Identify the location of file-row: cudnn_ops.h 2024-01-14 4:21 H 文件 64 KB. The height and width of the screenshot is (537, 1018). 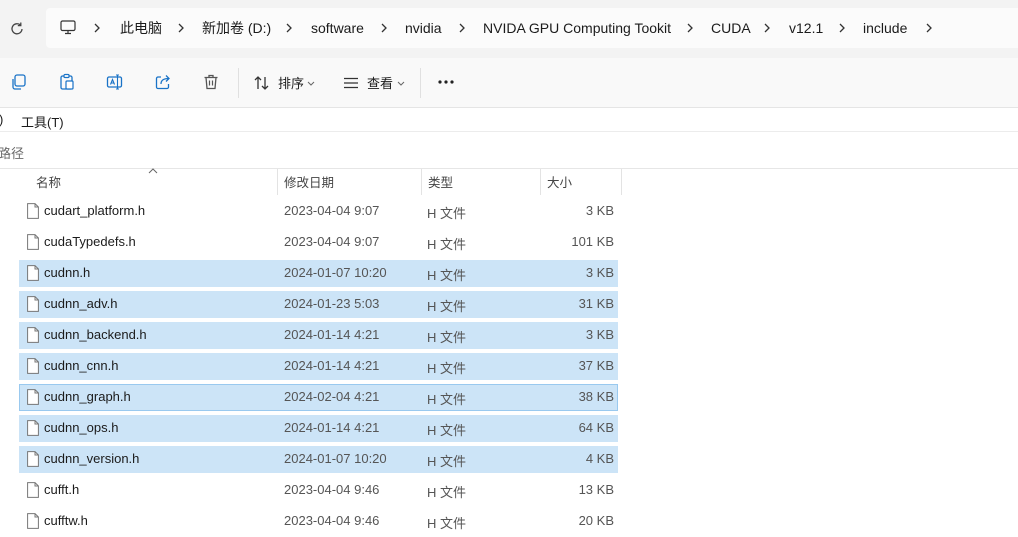
(318, 428).